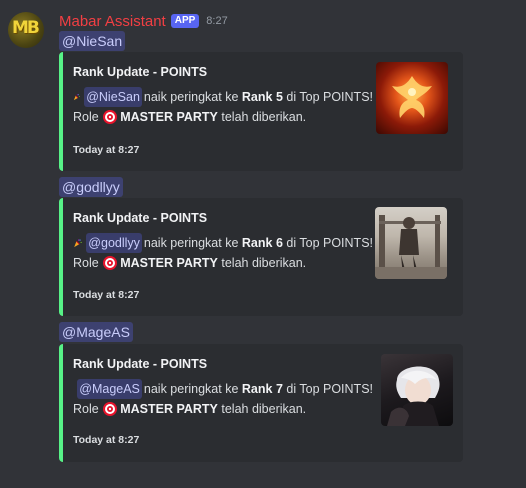  I want to click on app-badge: APP, so click(185, 21).